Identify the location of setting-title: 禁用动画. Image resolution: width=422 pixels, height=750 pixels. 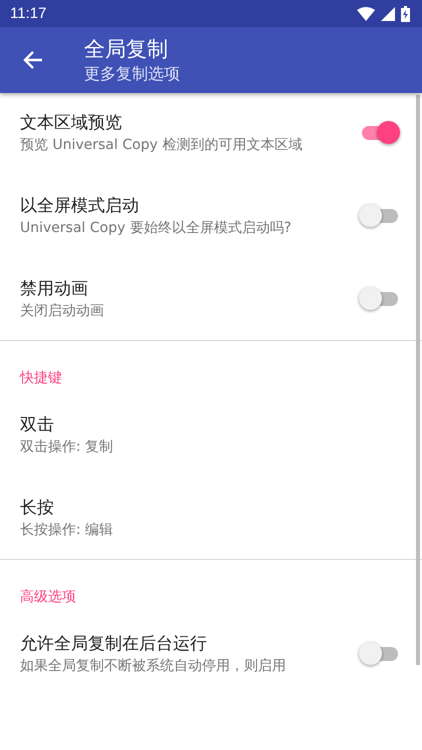
(172, 289).